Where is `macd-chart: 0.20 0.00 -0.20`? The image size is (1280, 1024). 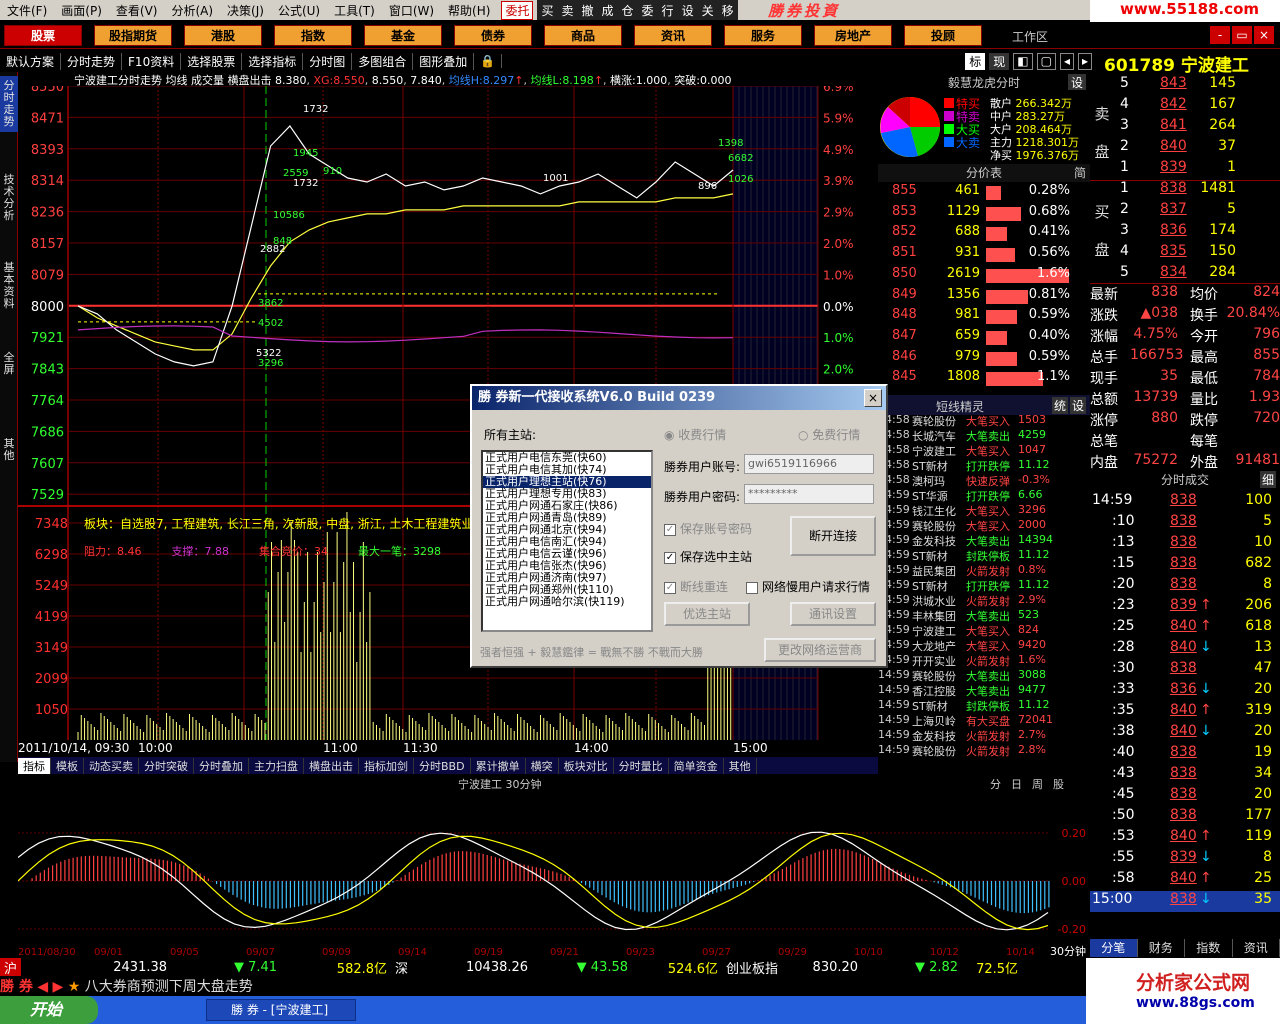 macd-chart: 0.20 0.00 -0.20 is located at coordinates (554, 868).